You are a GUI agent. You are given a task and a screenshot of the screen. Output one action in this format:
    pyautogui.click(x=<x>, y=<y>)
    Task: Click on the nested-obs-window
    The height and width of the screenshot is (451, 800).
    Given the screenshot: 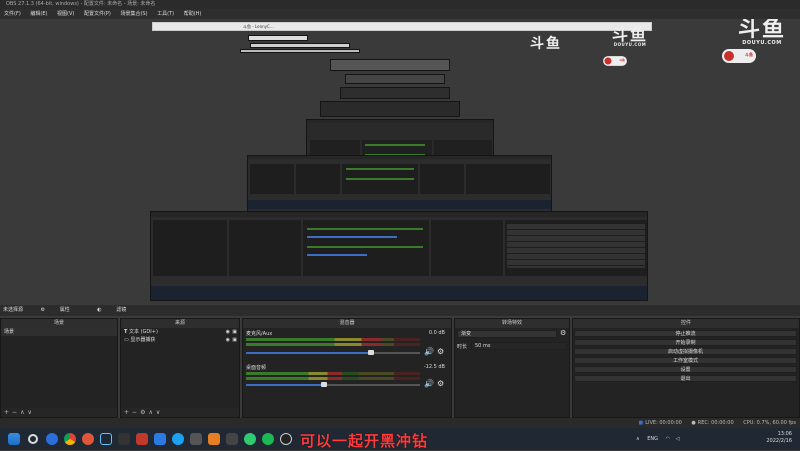 What is the action you would take?
    pyautogui.click(x=399, y=183)
    